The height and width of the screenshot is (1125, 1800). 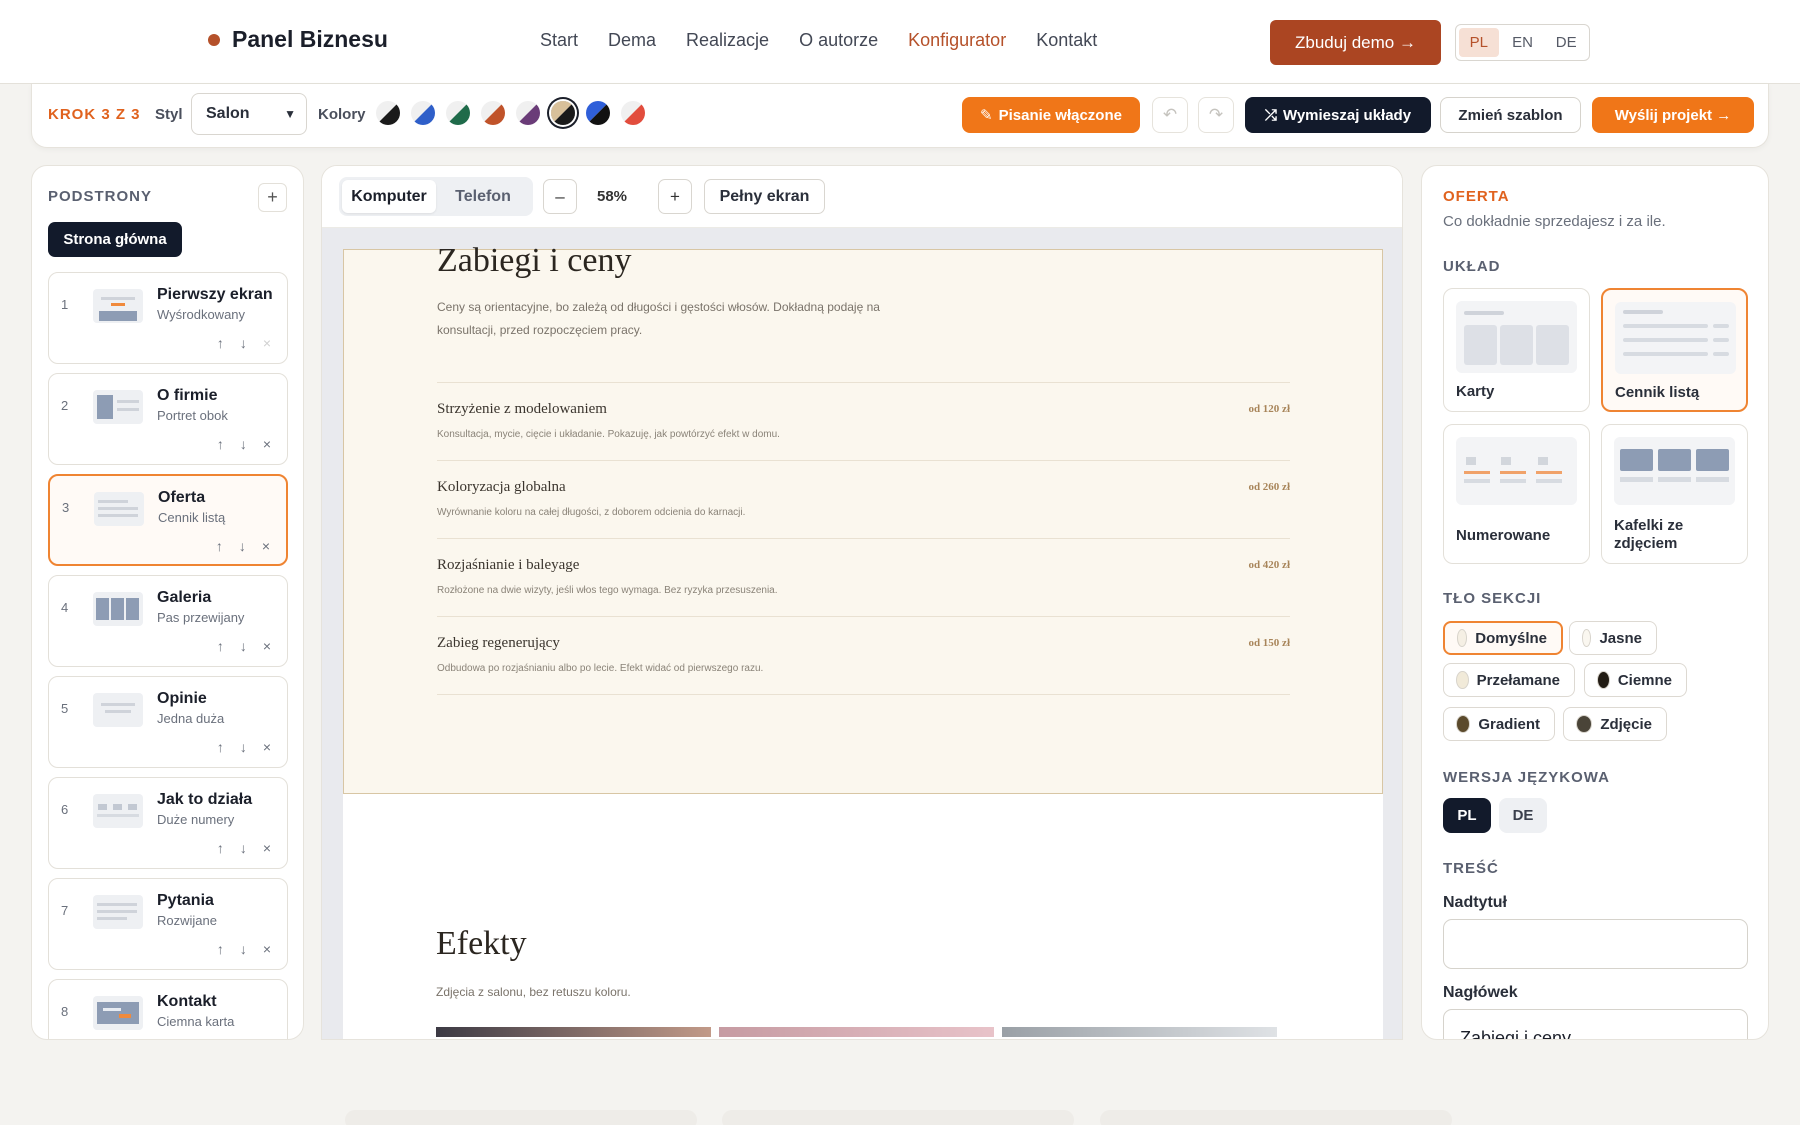 I want to click on page-item: 7 Pytania Rozwijane ↑ ↓ ×, so click(x=168, y=924).